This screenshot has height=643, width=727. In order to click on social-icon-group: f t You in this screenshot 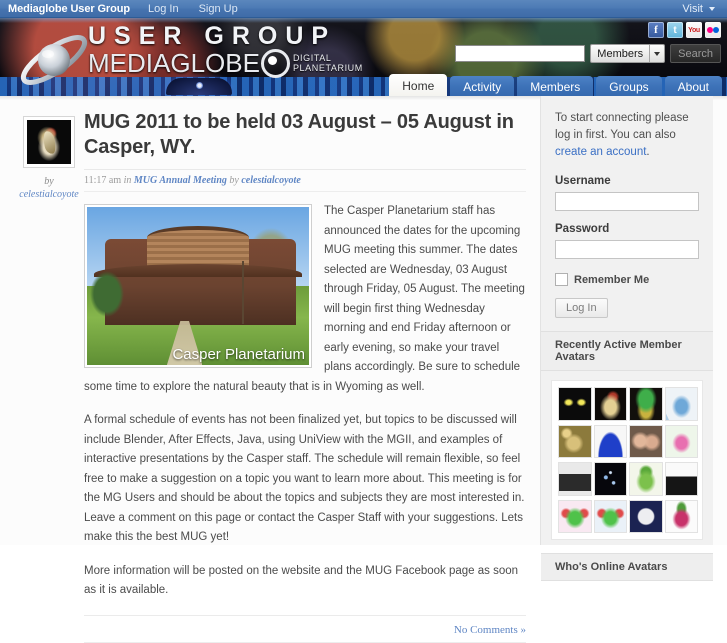, I will do `click(684, 30)`.